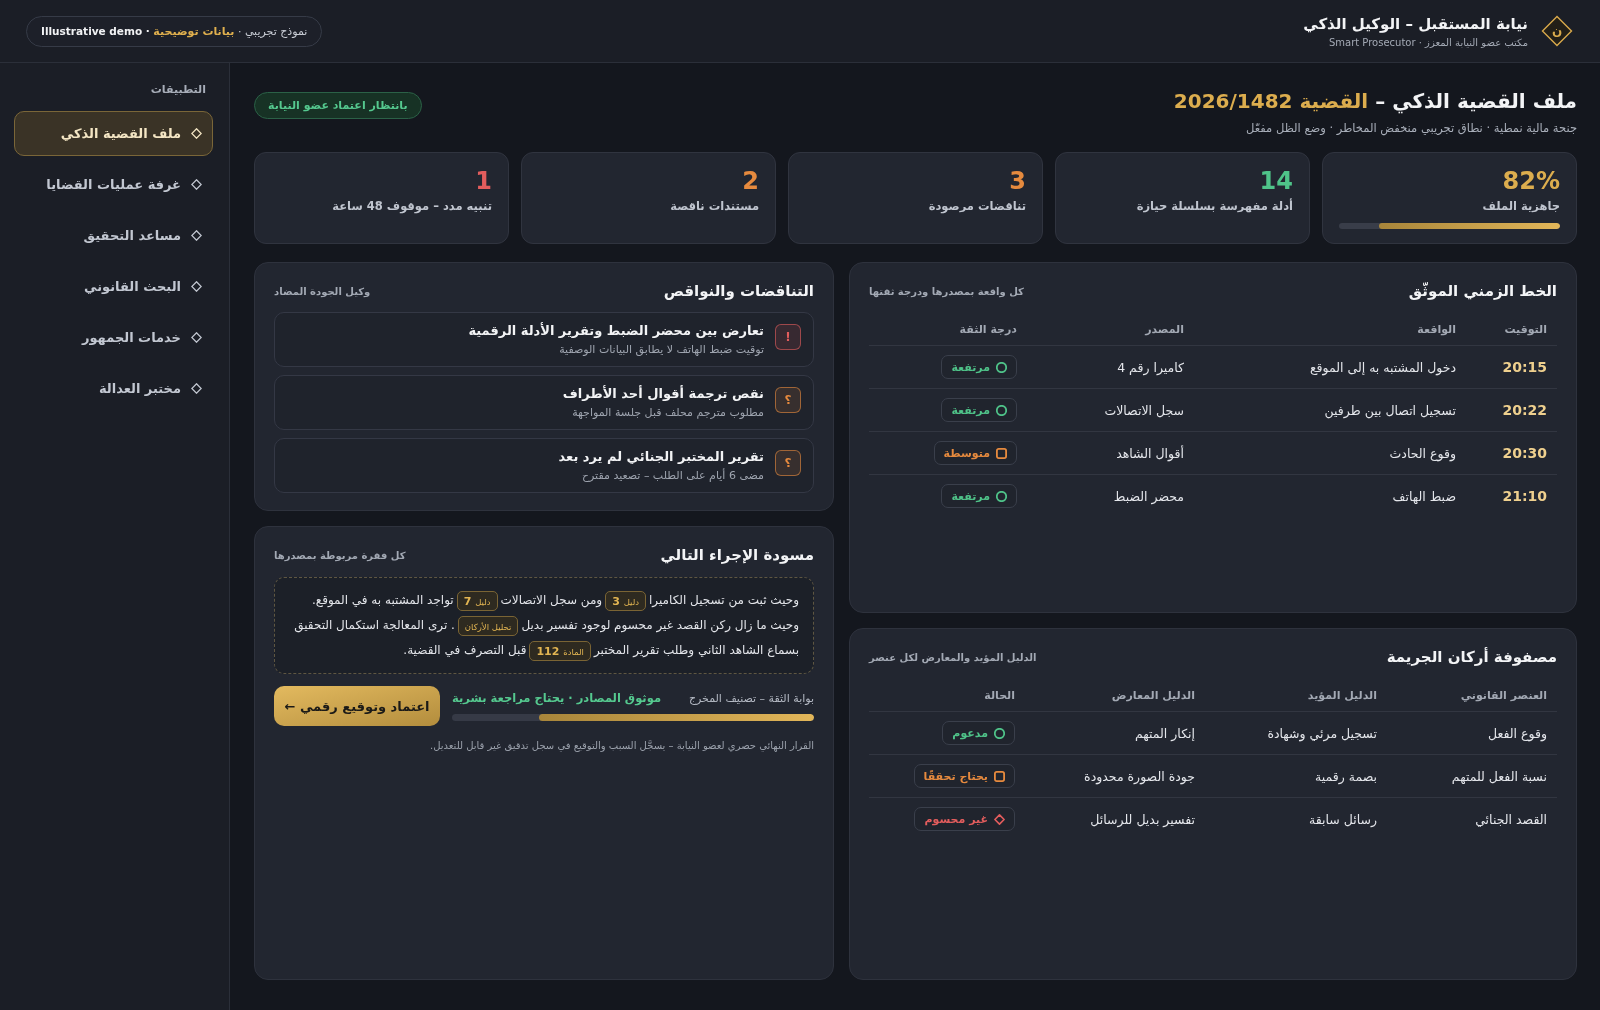 The image size is (1600, 1010). Describe the element at coordinates (788, 337) in the screenshot. I see `alert-icon: !` at that location.